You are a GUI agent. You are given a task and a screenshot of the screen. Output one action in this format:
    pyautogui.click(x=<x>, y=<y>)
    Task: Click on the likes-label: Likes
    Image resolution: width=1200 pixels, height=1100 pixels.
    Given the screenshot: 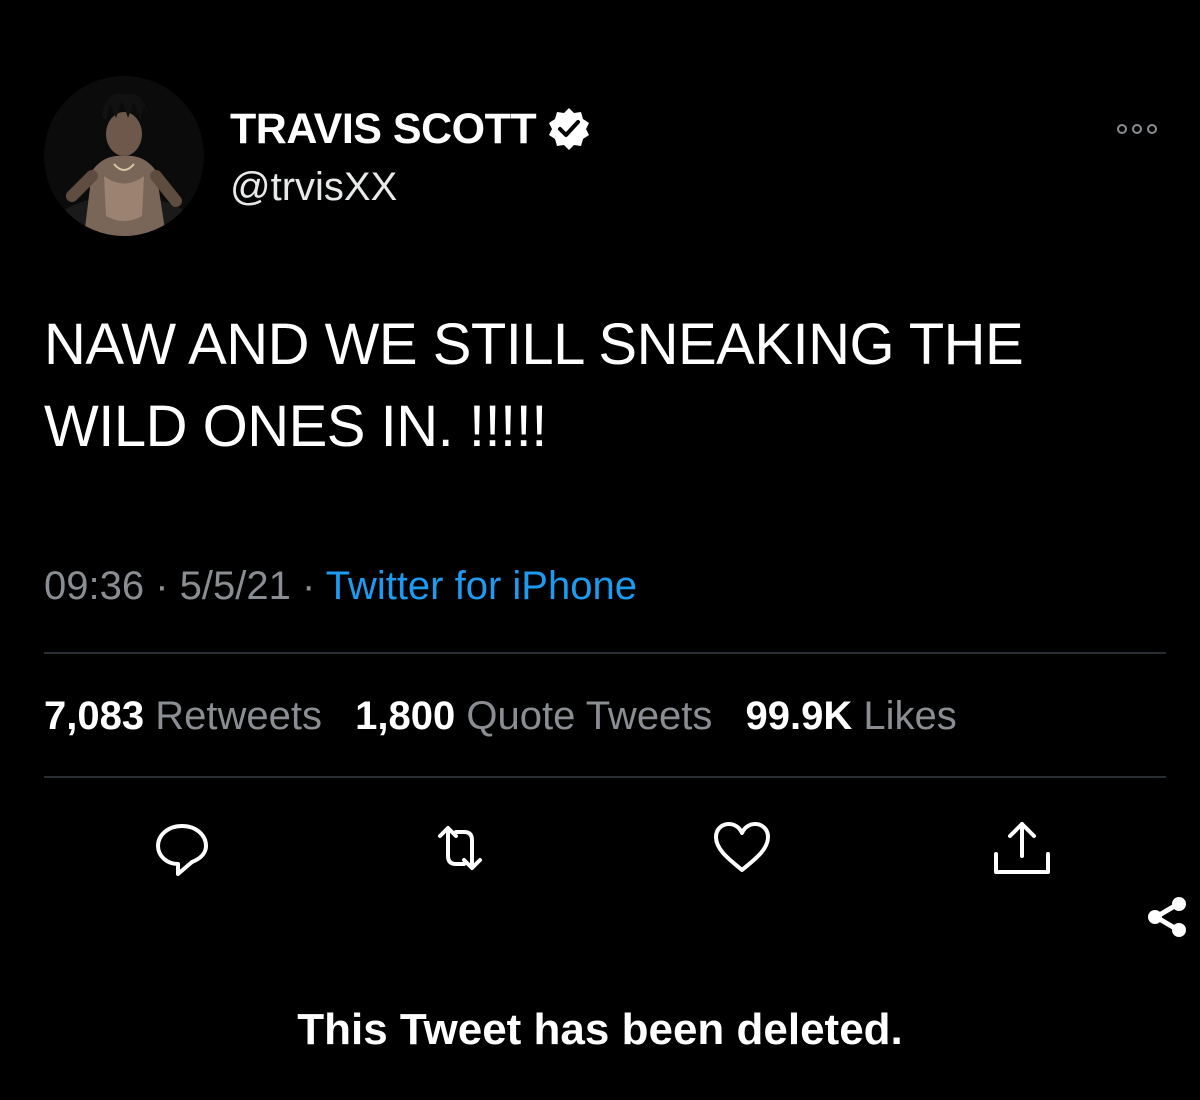 What is the action you would take?
    pyautogui.click(x=910, y=716)
    